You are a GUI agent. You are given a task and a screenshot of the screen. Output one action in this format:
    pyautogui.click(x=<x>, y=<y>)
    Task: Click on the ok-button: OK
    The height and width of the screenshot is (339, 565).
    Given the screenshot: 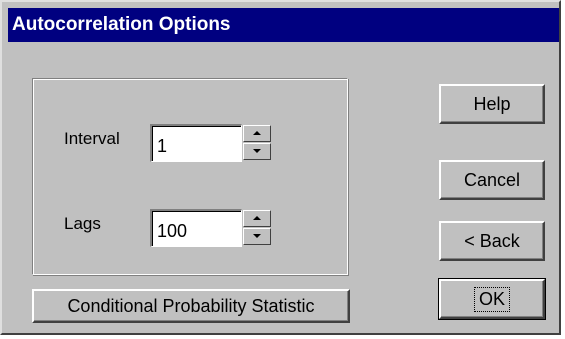 What is the action you would take?
    pyautogui.click(x=492, y=299)
    